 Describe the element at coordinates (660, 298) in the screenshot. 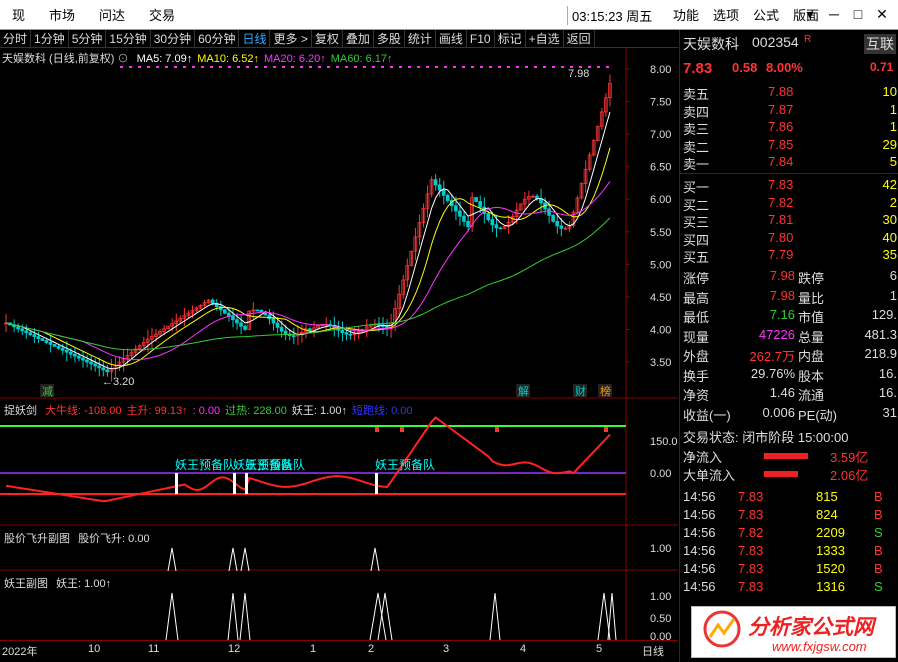

I see `y-tick-label: 4.50` at that location.